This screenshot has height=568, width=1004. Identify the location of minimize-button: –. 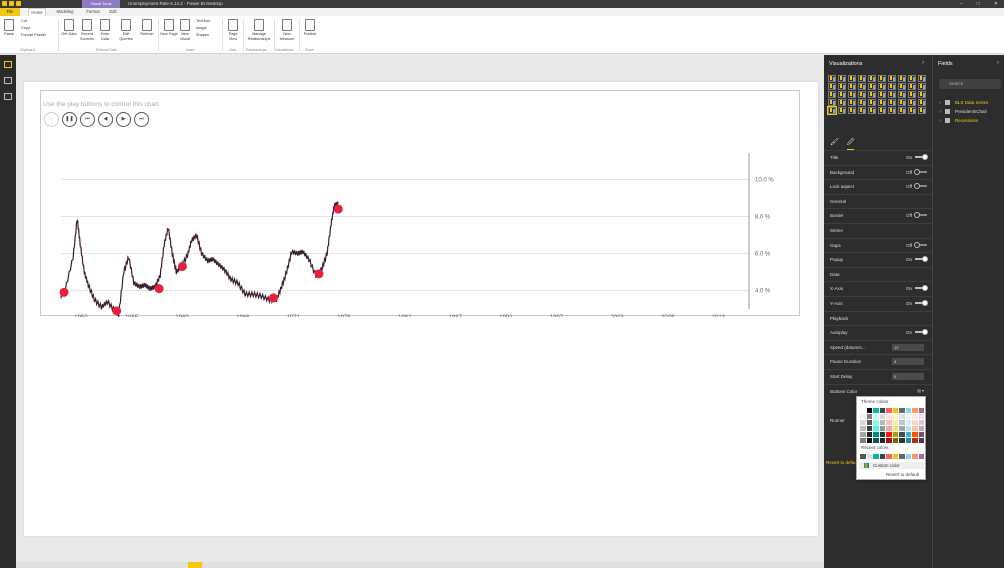
(961, 4).